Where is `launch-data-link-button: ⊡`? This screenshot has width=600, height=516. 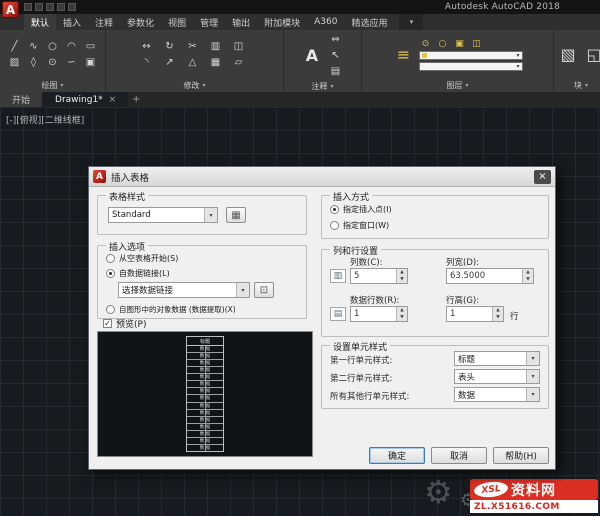
launch-data-link-button: ⊡ is located at coordinates (264, 290).